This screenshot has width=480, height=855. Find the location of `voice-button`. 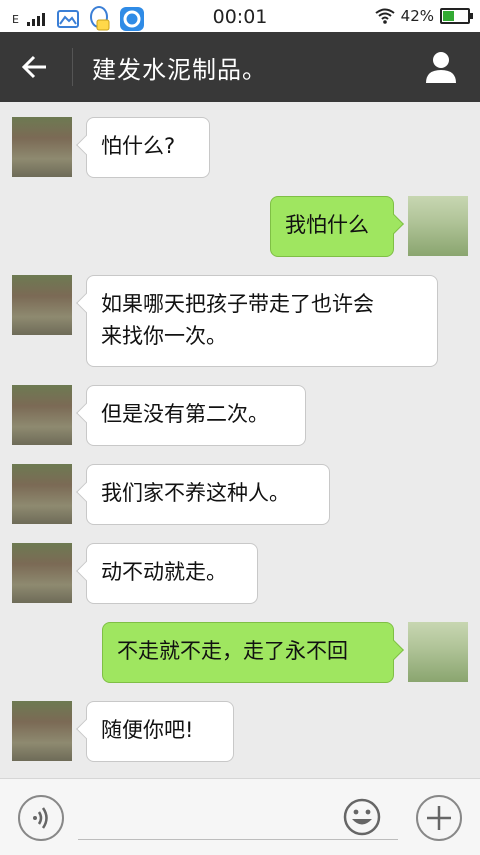

voice-button is located at coordinates (41, 818).